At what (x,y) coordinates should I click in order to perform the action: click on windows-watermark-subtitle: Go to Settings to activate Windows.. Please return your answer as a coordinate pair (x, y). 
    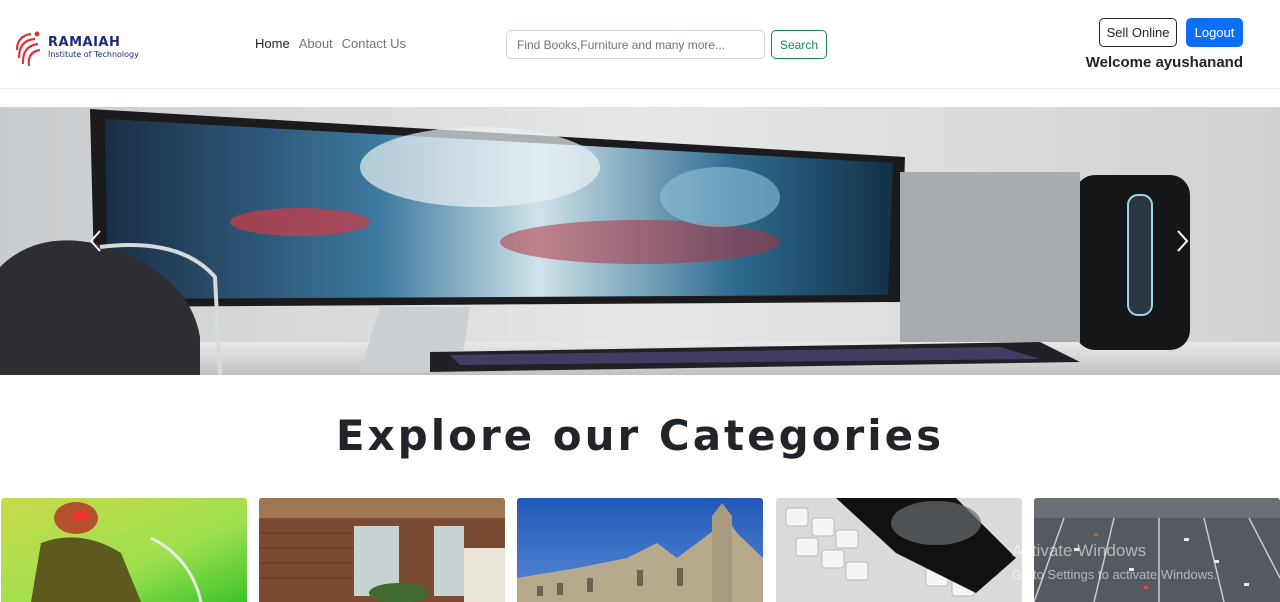
    Looking at the image, I should click on (1115, 574).